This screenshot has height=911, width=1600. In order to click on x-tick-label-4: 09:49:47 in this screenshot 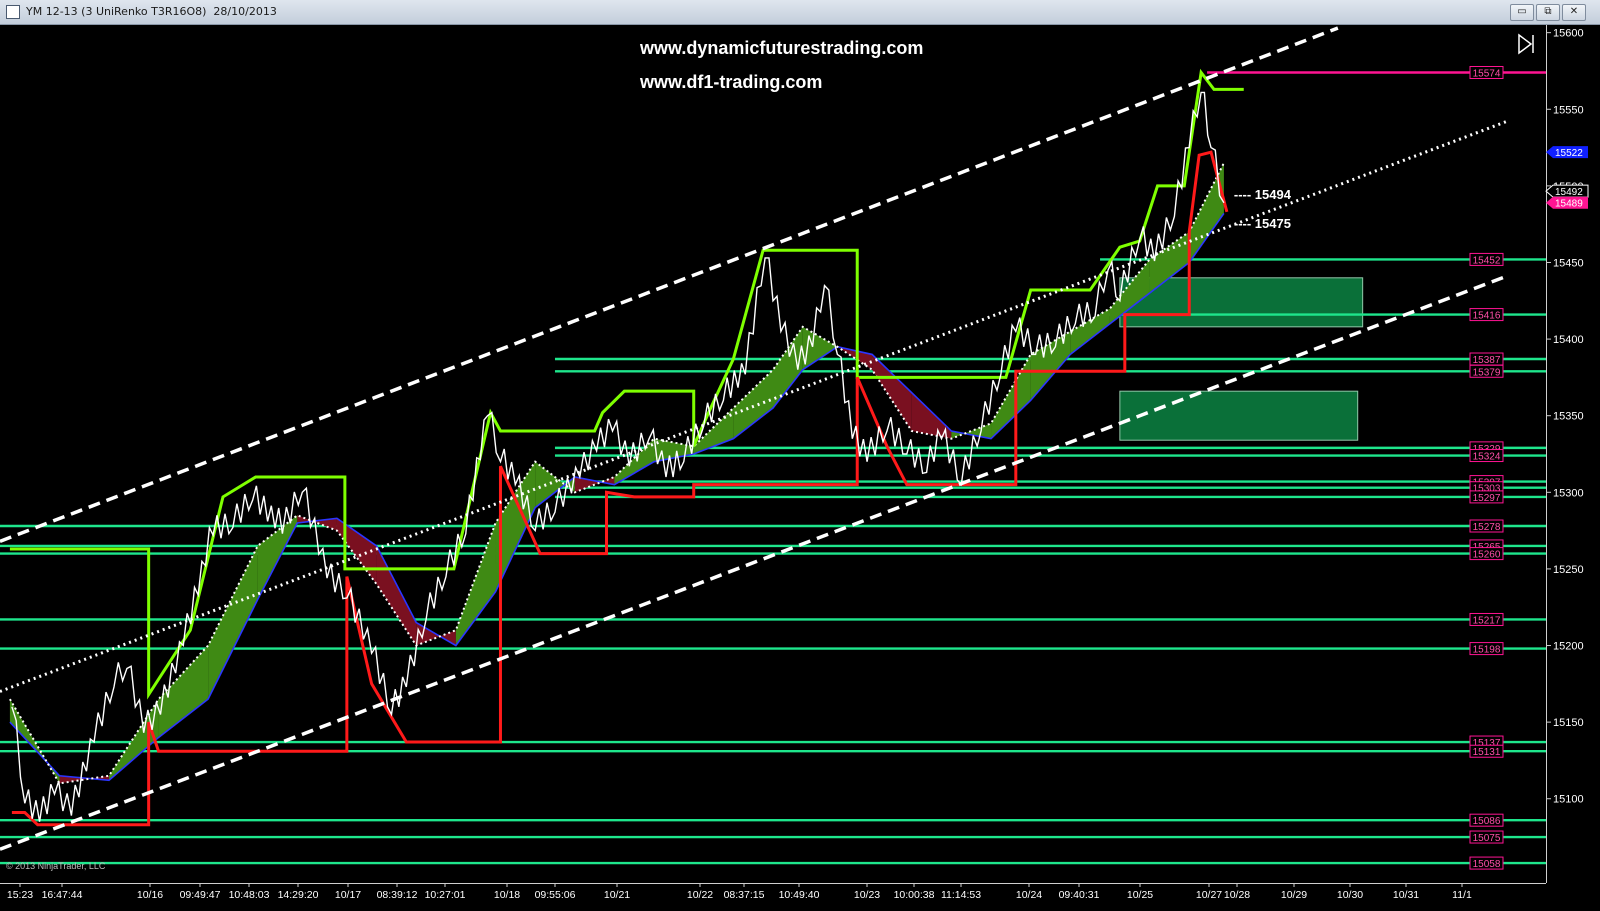, I will do `click(200, 895)`.